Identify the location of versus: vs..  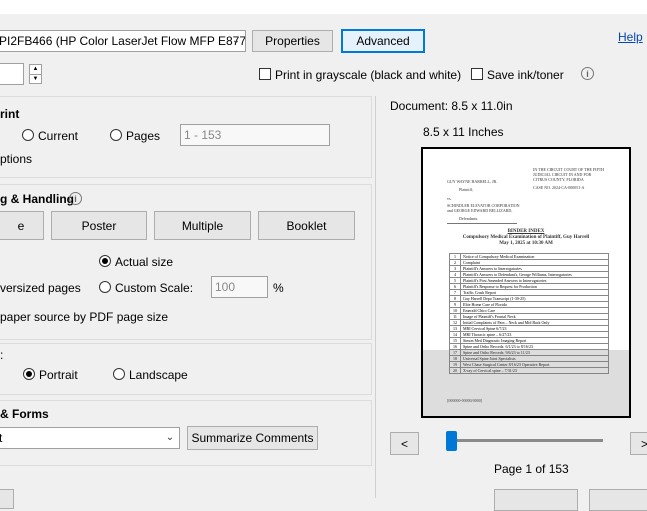
(449, 198).